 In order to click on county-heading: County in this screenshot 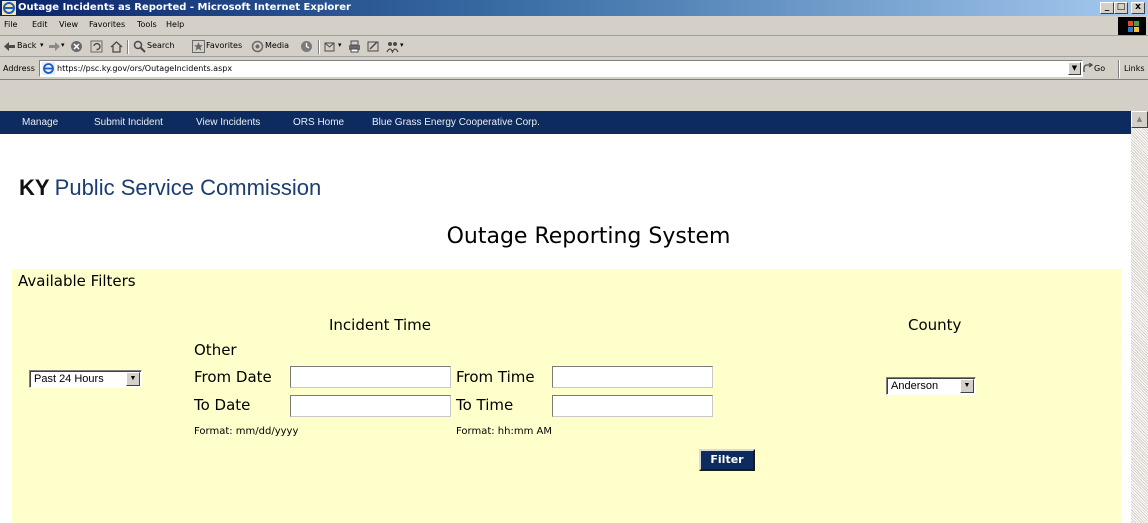, I will do `click(935, 325)`.